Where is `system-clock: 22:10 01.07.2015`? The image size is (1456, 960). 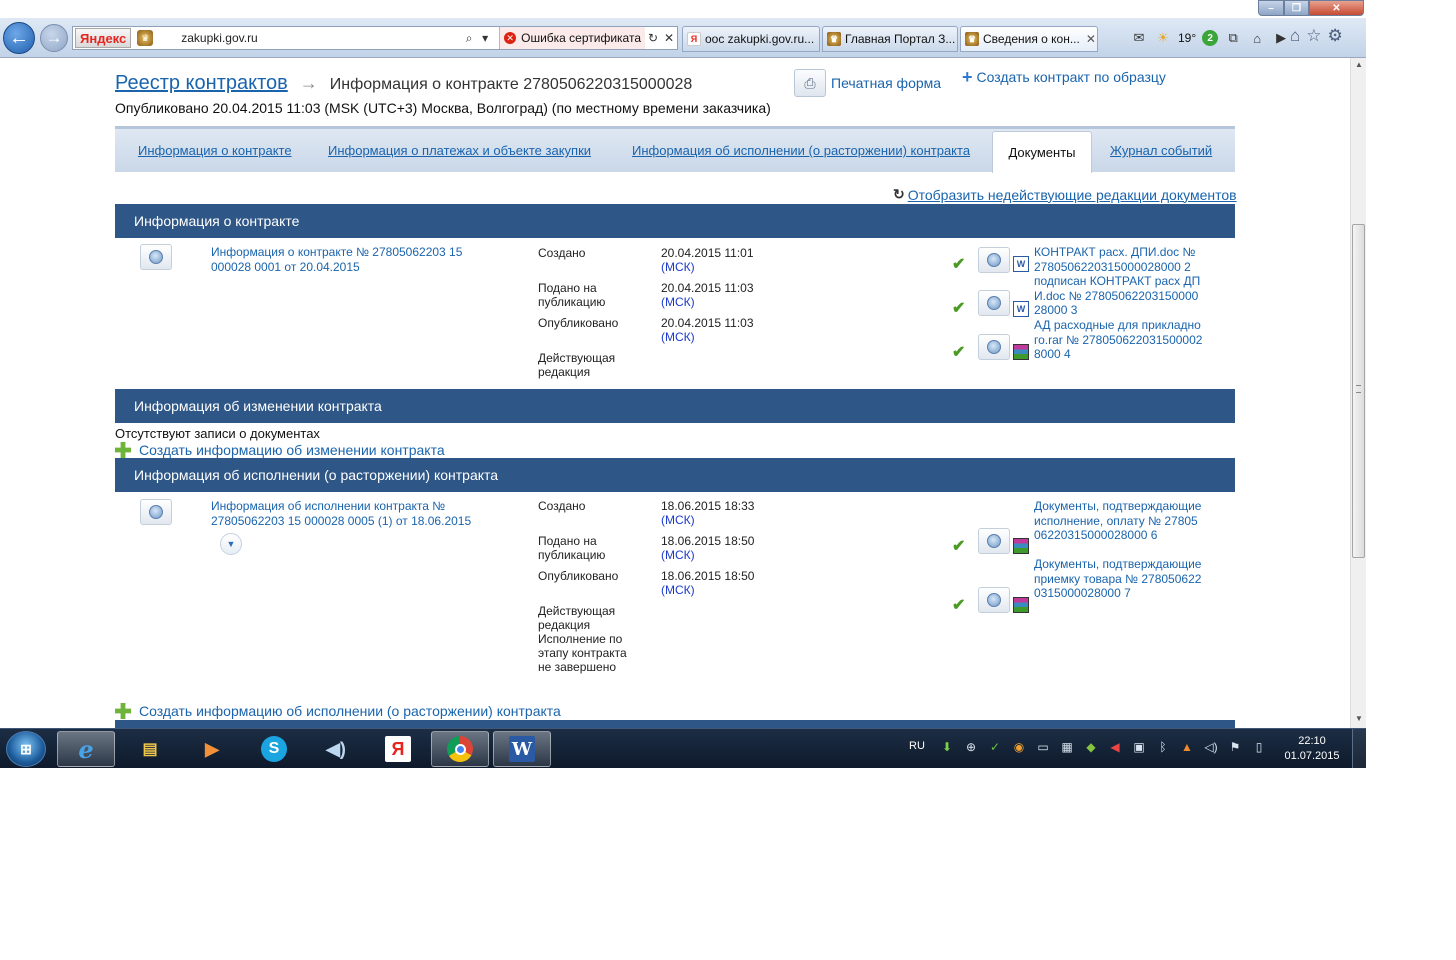 system-clock: 22:10 01.07.2015 is located at coordinates (1312, 749).